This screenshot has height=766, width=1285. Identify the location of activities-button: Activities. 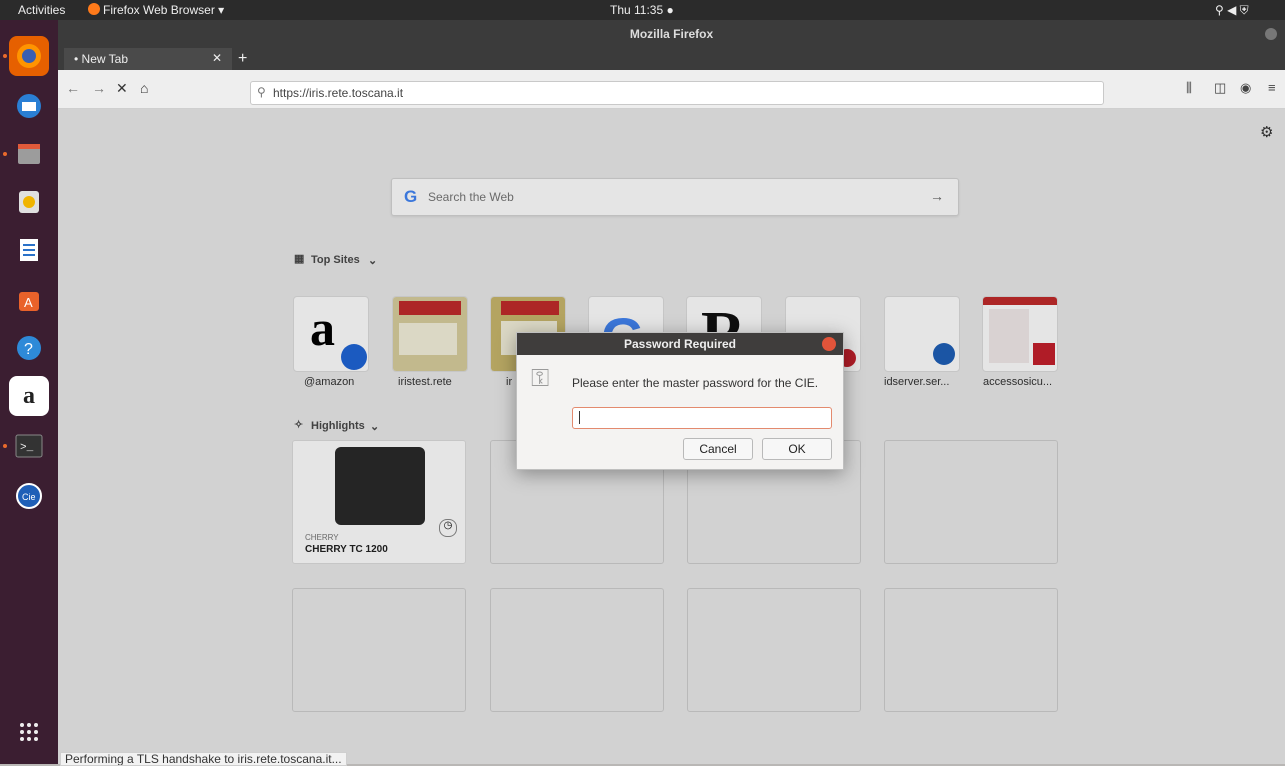
(41, 10).